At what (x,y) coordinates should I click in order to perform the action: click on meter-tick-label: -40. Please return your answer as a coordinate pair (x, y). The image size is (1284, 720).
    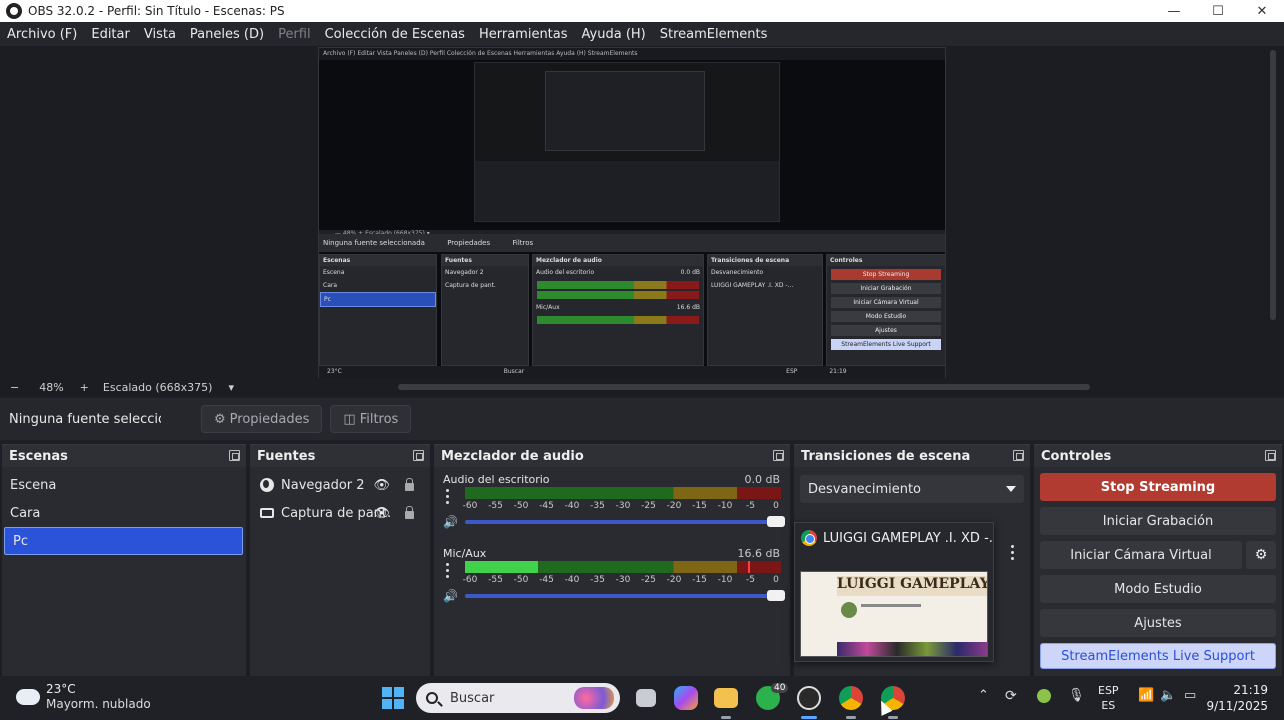
    Looking at the image, I should click on (572, 506).